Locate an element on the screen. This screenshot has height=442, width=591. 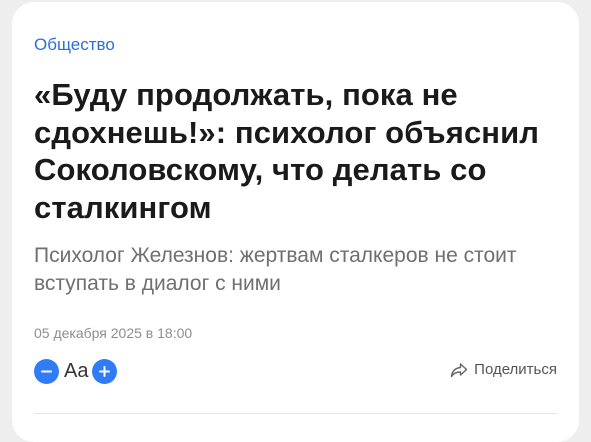
decrease-font-button is located at coordinates (46, 371).